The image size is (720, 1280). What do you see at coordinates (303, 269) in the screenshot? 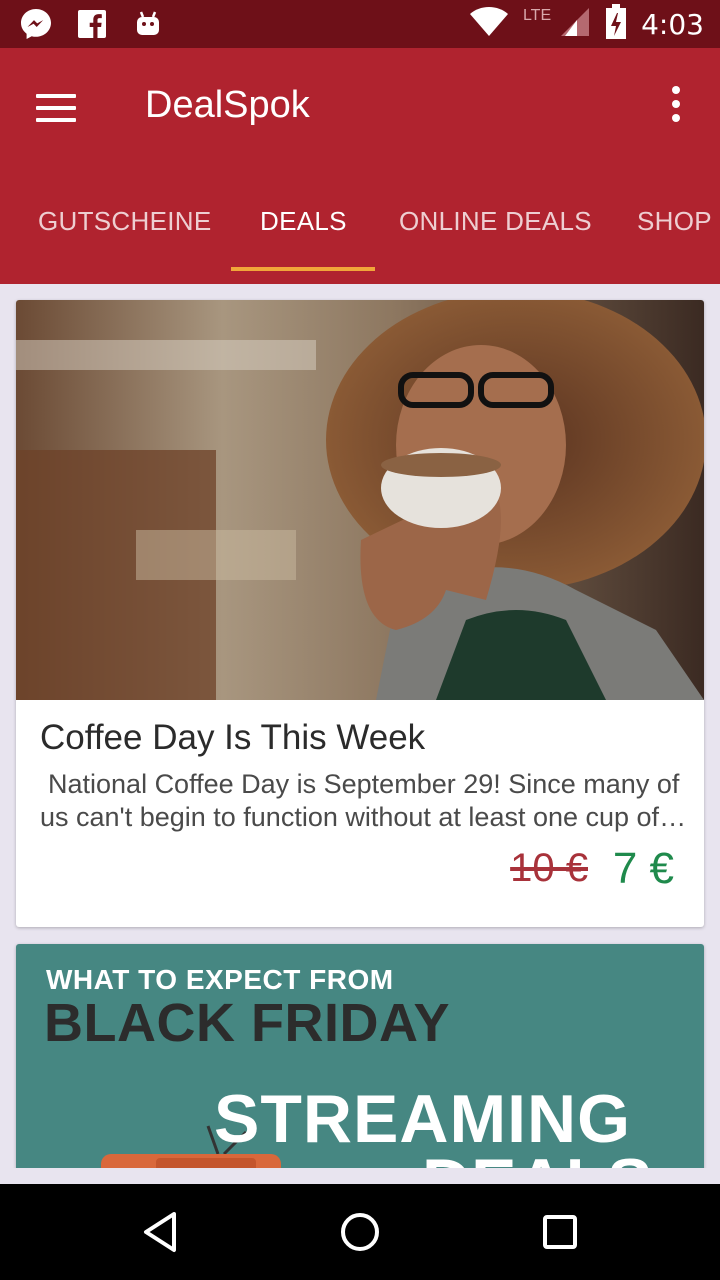
I see `active-tab-indicator` at bounding box center [303, 269].